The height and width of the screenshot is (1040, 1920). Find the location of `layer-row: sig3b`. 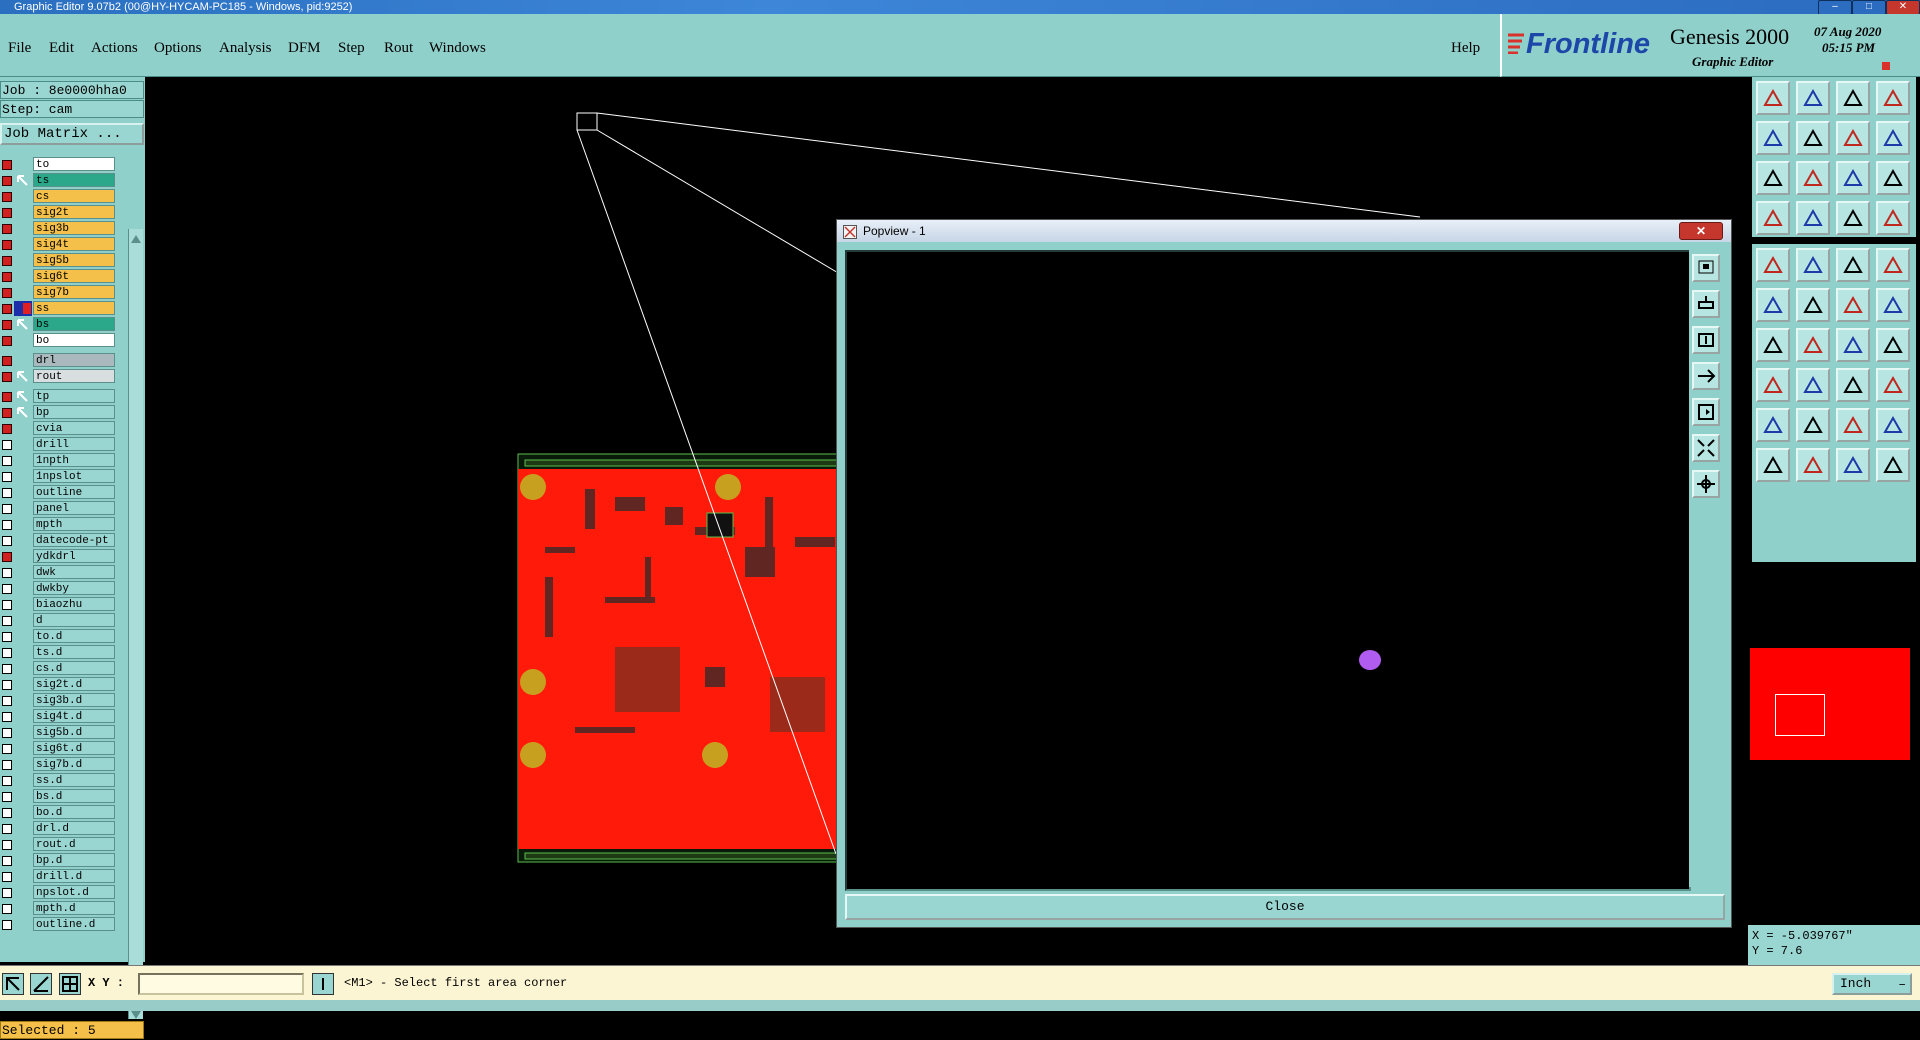

layer-row: sig3b is located at coordinates (59, 228).